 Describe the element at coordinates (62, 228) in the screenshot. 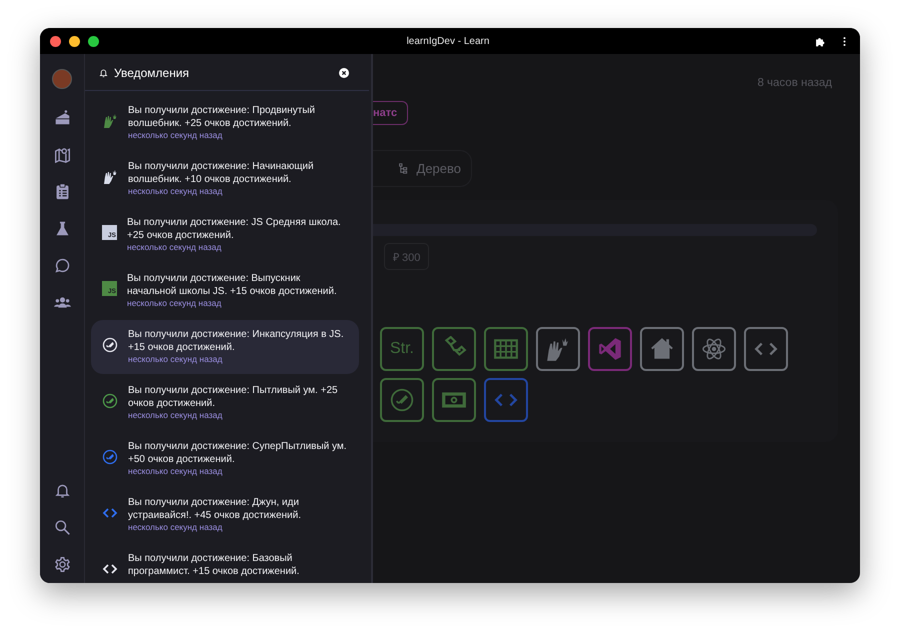

I see `flask-icon` at that location.